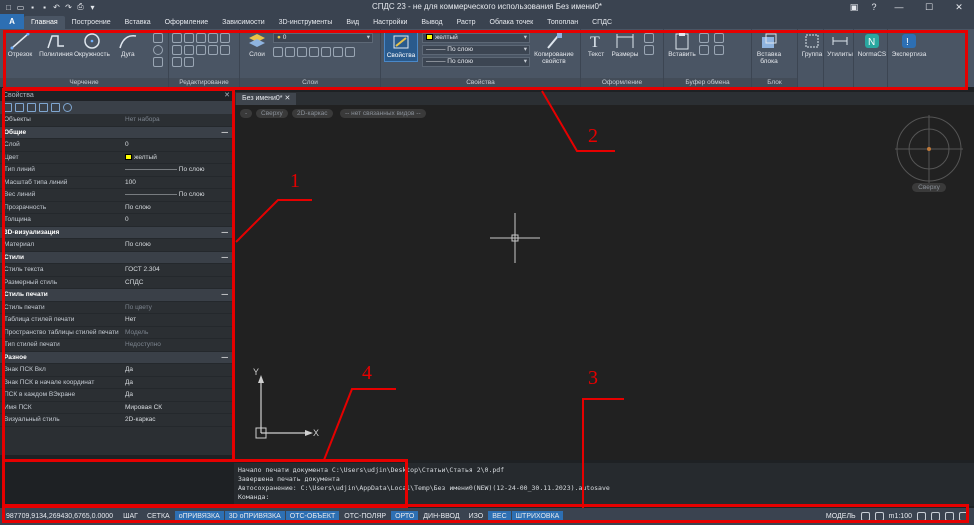  What do you see at coordinates (266, 99) in the screenshot?
I see `document-tab: Без имени0* ✕` at bounding box center [266, 99].